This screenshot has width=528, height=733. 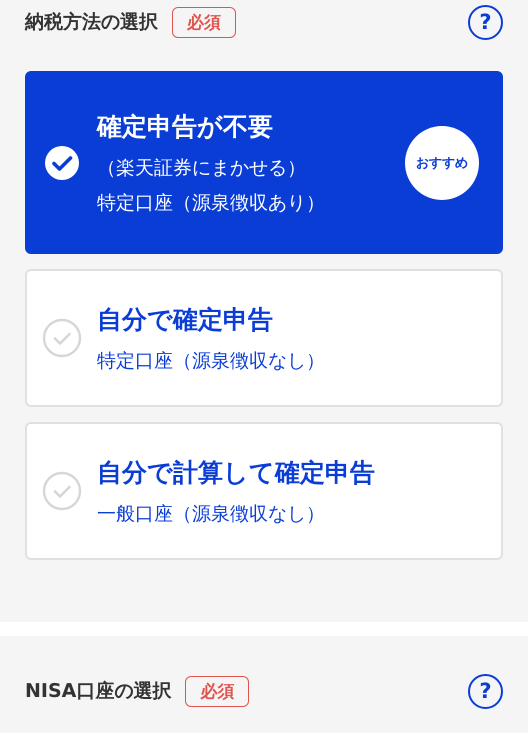 What do you see at coordinates (202, 168) in the screenshot?
I see `option-description: （楽天証券にまかせる）` at bounding box center [202, 168].